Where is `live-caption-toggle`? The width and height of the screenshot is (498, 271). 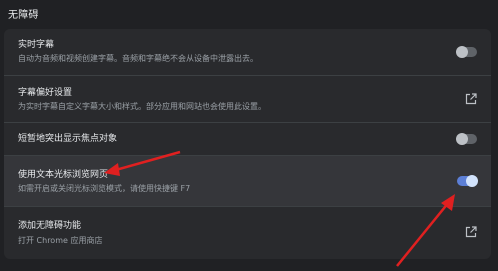
live-caption-toggle is located at coordinates (466, 52).